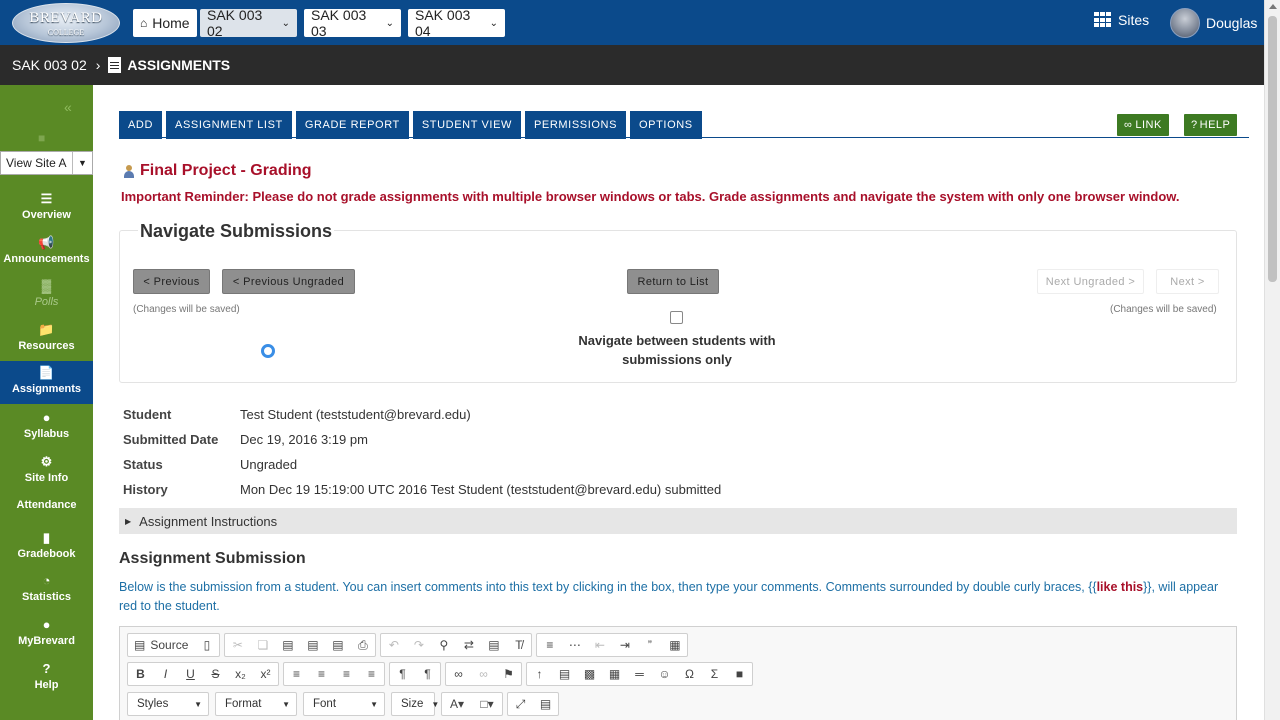  I want to click on cut-icon: ✂, so click(237, 645).